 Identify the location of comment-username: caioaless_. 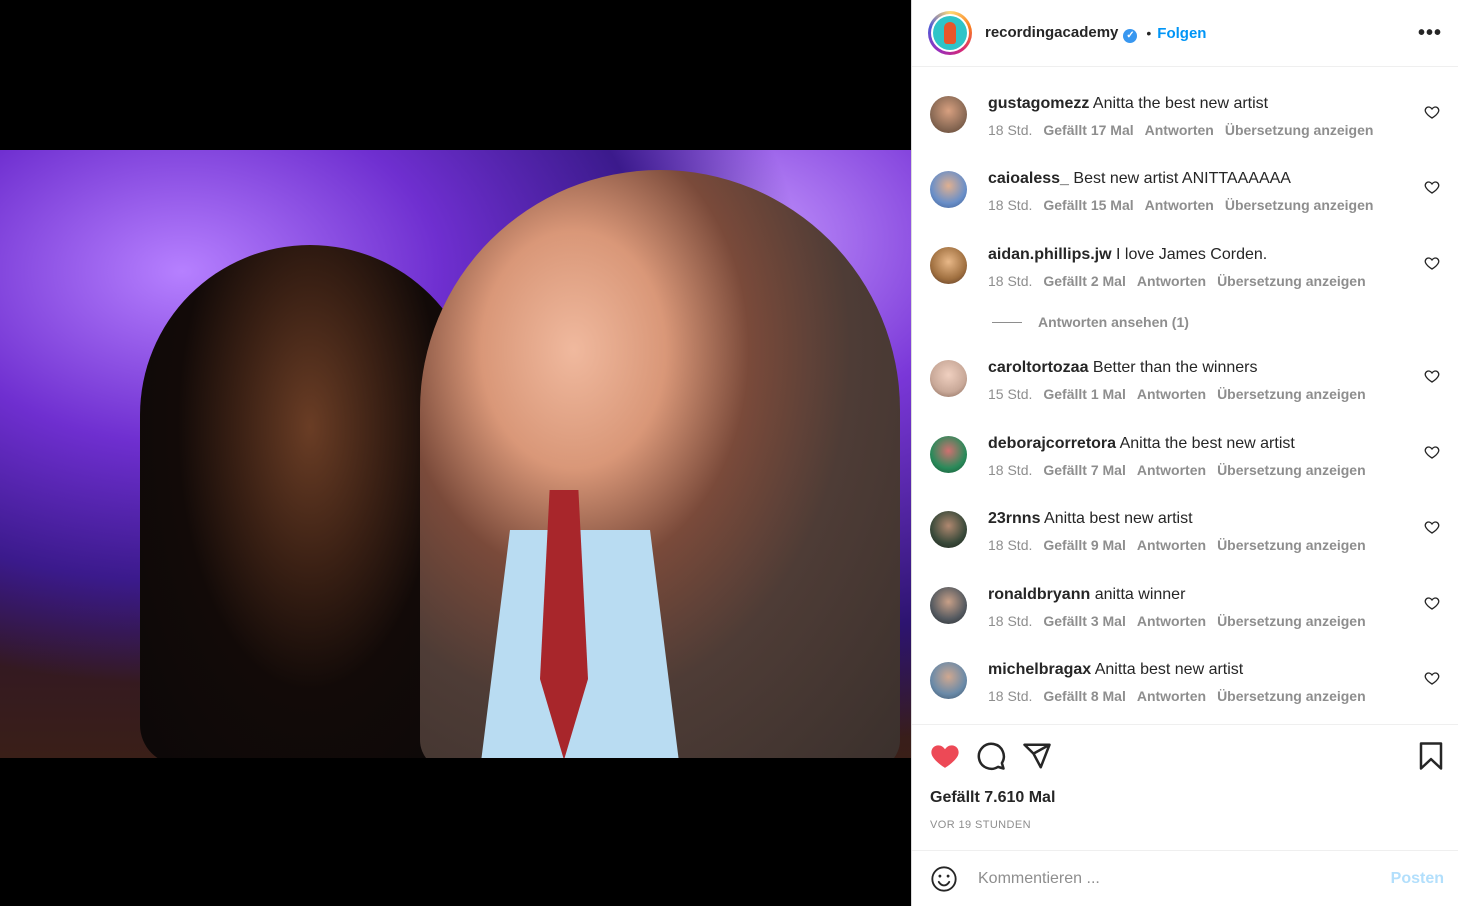
(1028, 178).